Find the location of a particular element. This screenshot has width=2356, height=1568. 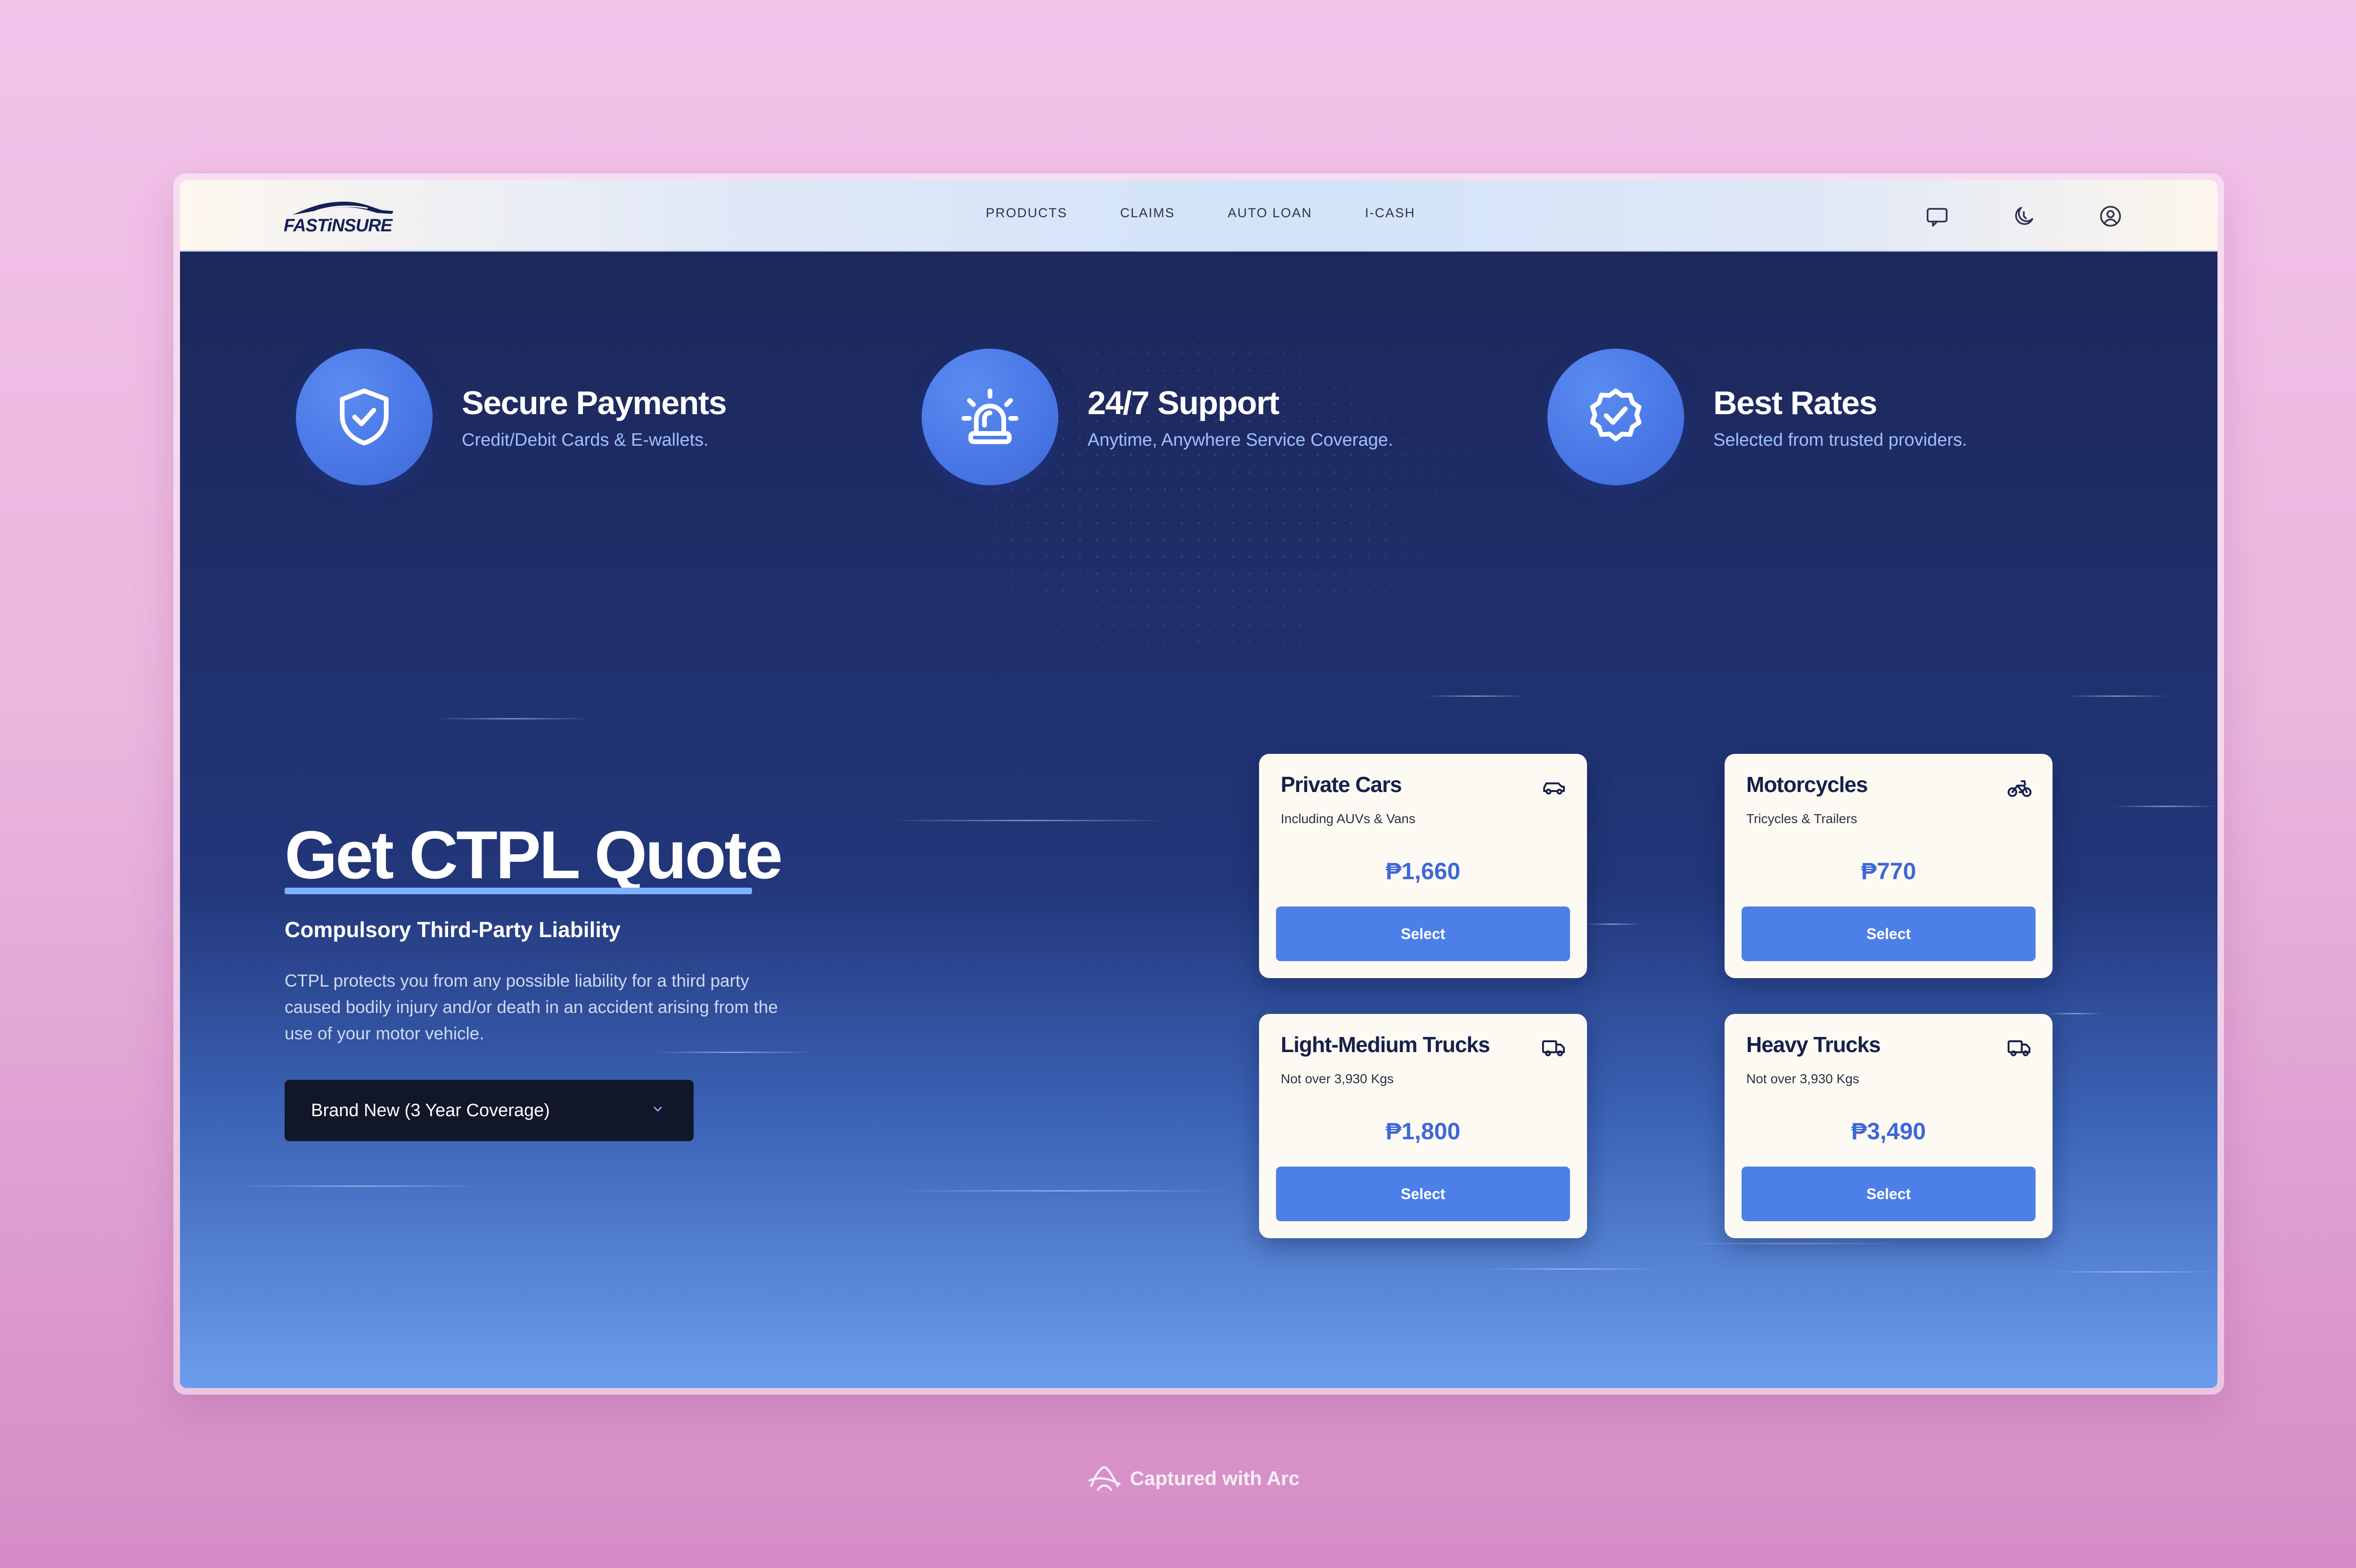

logo-text: FASTiNSURE is located at coordinates (338, 226).